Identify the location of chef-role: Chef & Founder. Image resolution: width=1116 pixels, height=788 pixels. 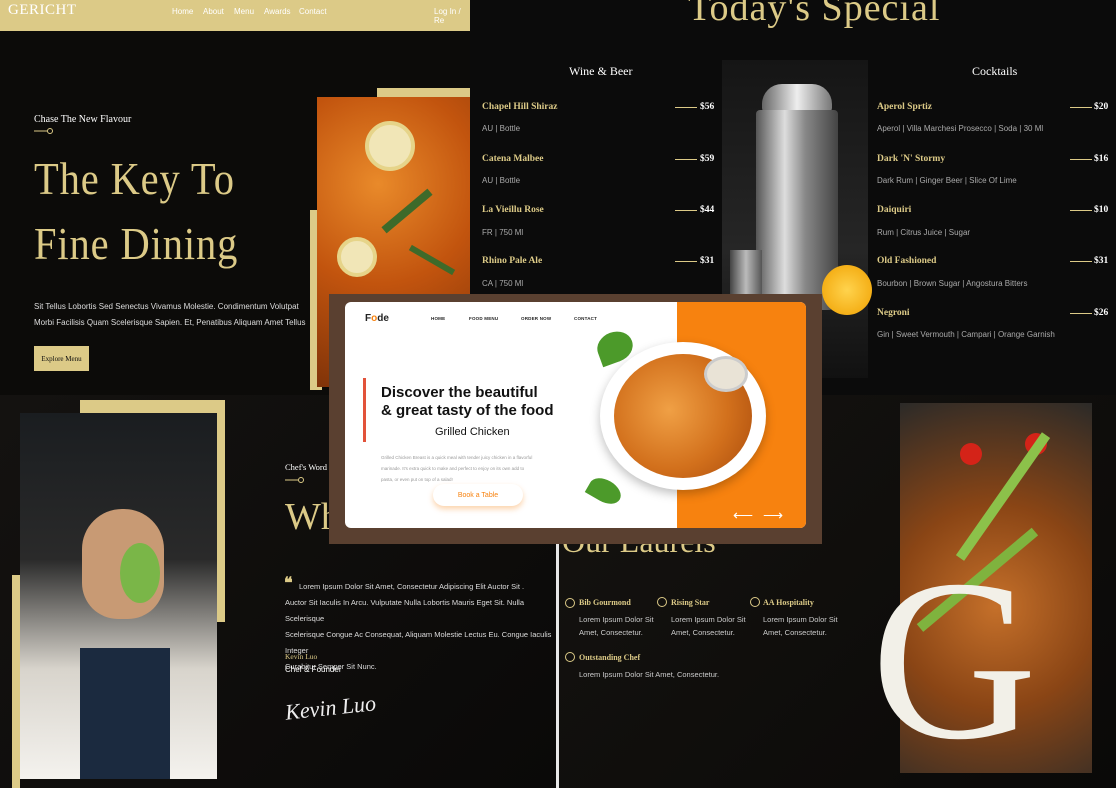
(313, 669).